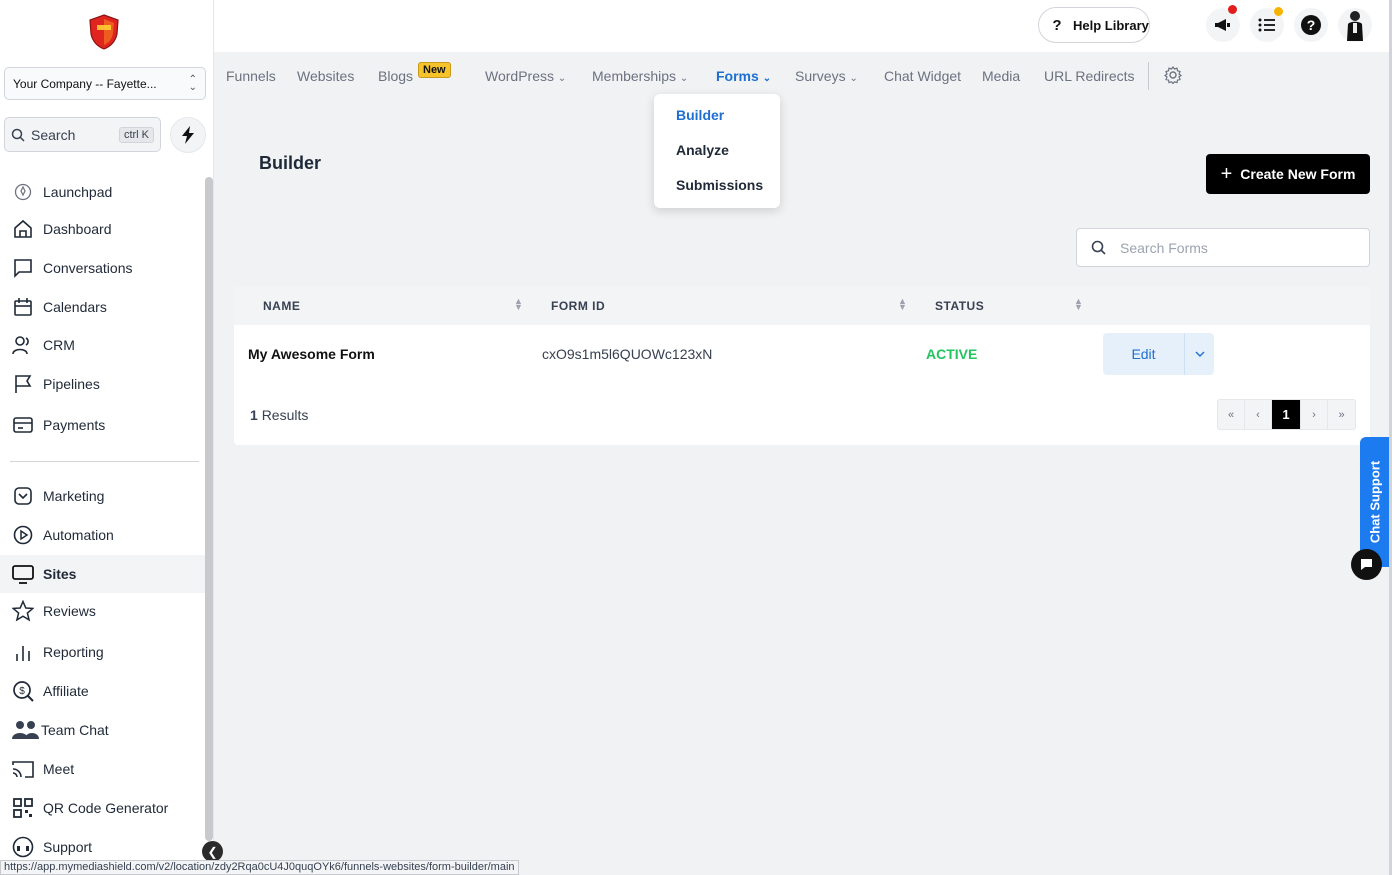 This screenshot has width=1392, height=875. Describe the element at coordinates (103, 425) in the screenshot. I see `sidebar-item-payments: Payments` at that location.